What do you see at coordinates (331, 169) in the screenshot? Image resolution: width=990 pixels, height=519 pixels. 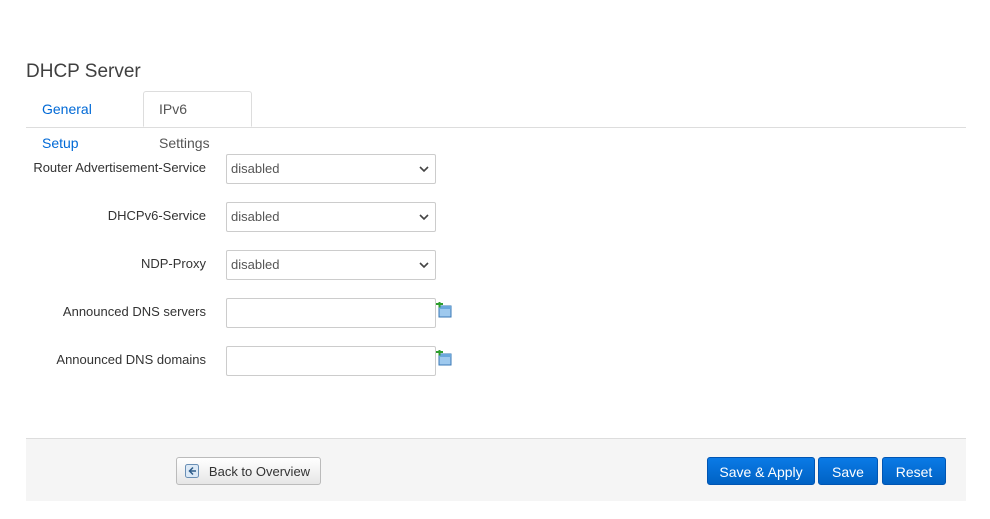 I see `router-advertisement-select: disabled` at bounding box center [331, 169].